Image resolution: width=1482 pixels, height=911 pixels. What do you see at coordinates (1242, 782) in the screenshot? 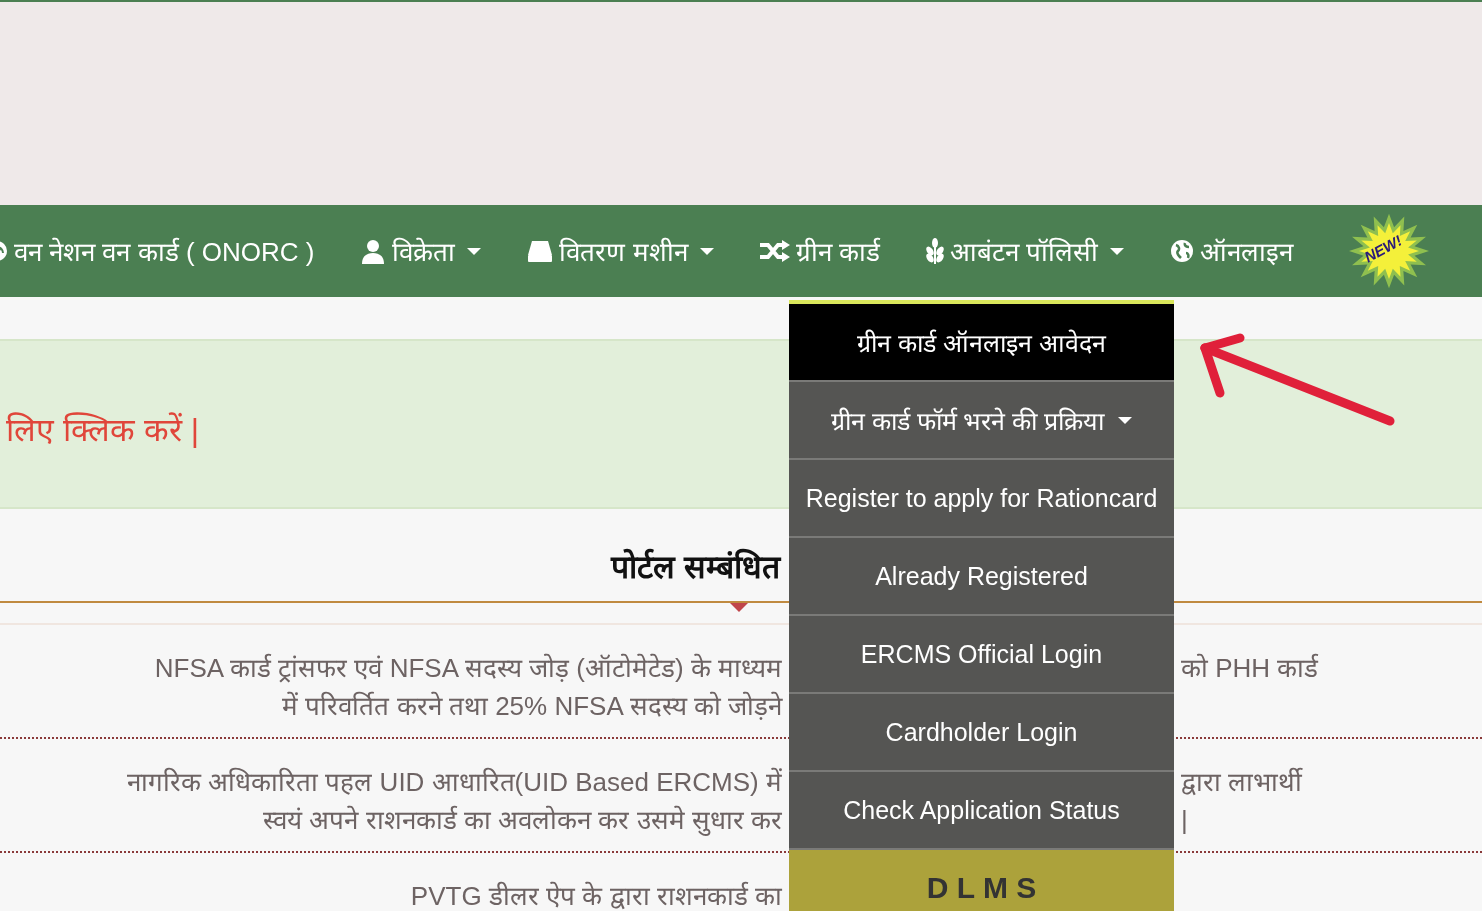
I see `info-text: द्वारा लाभार्थी` at bounding box center [1242, 782].